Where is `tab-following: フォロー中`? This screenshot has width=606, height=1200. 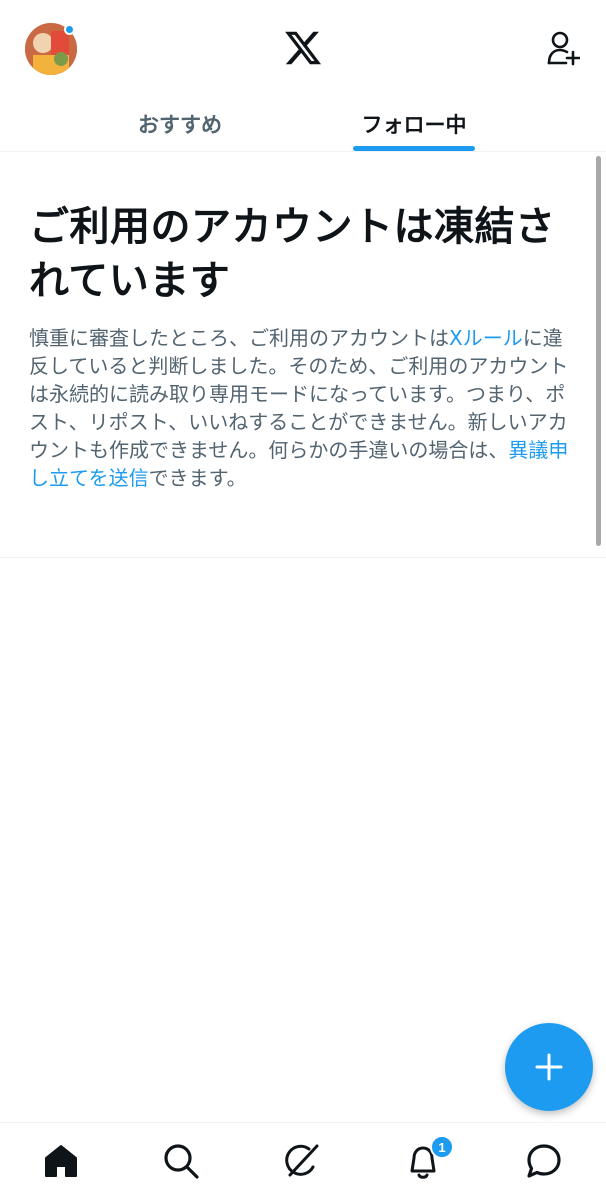 tab-following: フォロー中 is located at coordinates (414, 123).